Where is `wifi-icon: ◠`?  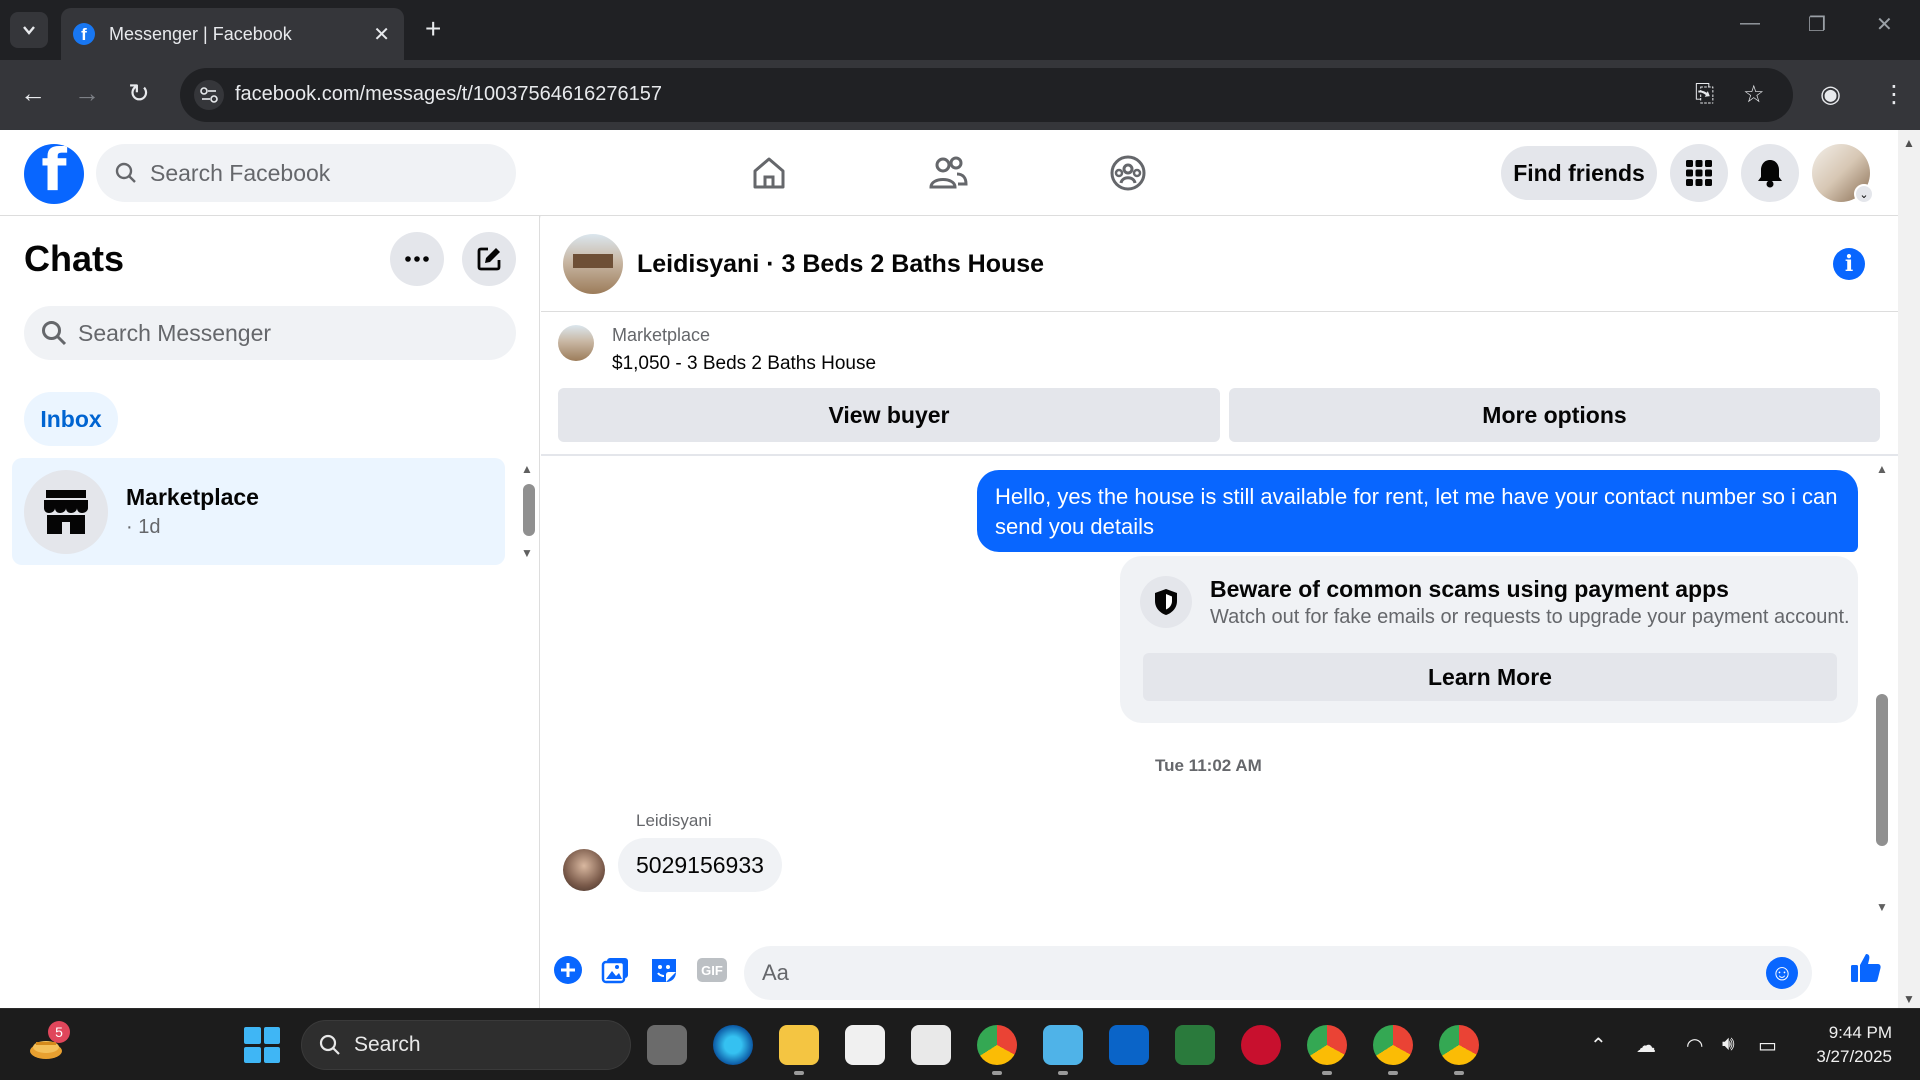
wifi-icon: ◠ is located at coordinates (1694, 1045).